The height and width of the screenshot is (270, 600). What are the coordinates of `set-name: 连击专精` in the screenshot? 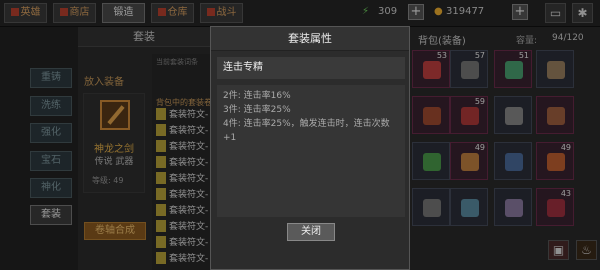 It's located at (311, 68).